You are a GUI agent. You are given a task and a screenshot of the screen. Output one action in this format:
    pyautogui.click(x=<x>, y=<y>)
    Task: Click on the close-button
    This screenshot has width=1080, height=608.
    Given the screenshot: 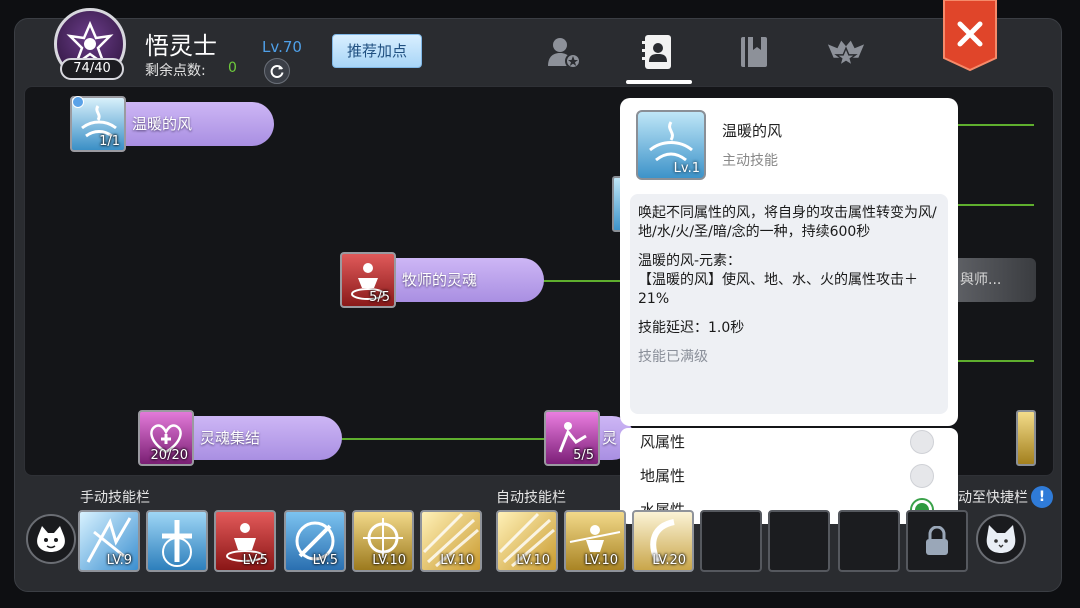 What is the action you would take?
    pyautogui.click(x=970, y=36)
    